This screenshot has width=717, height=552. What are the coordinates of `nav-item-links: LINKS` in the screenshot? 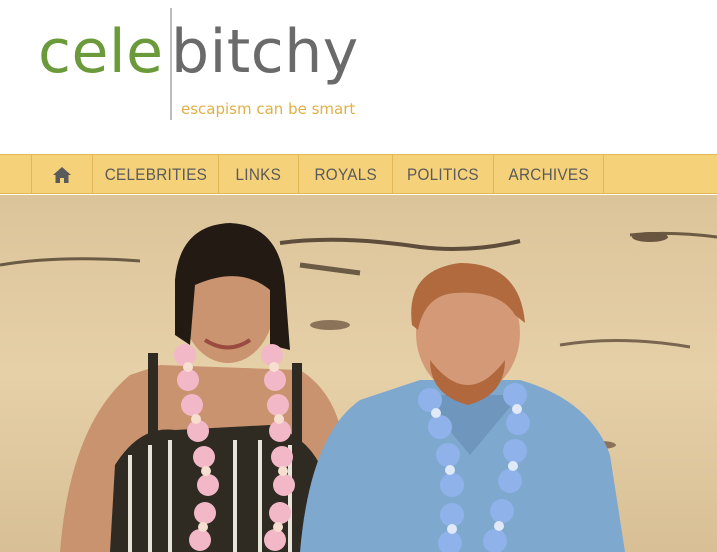 It's located at (259, 174).